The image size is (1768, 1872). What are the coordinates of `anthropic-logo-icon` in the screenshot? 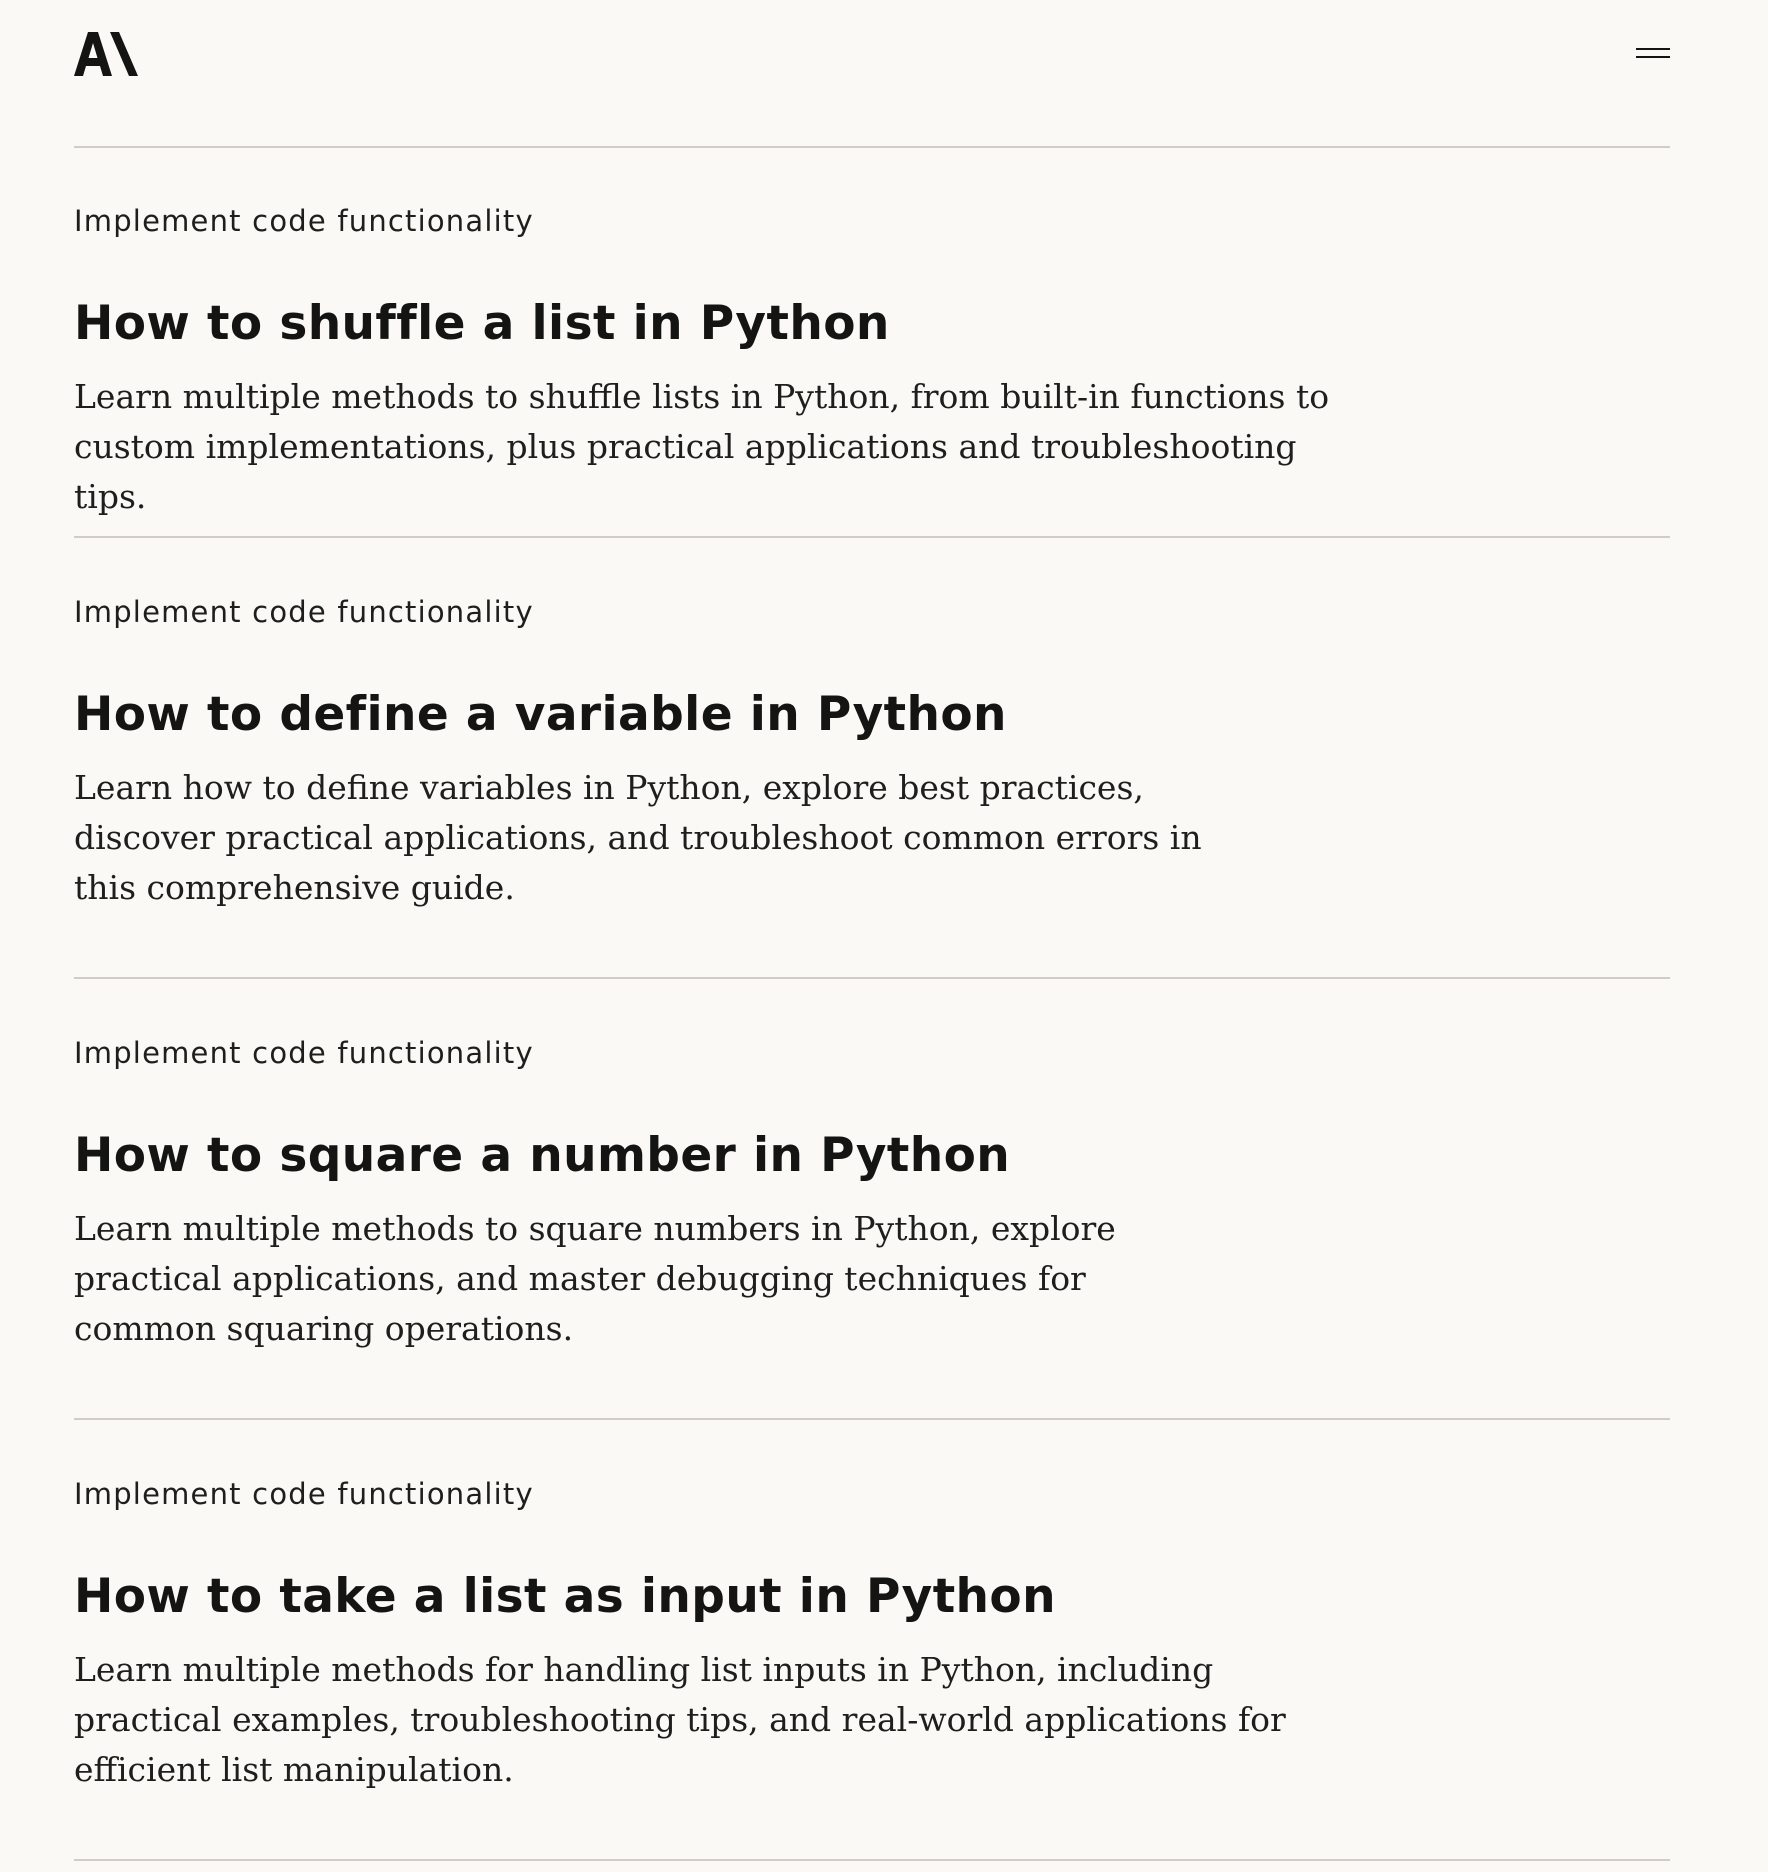 It's located at (106, 54).